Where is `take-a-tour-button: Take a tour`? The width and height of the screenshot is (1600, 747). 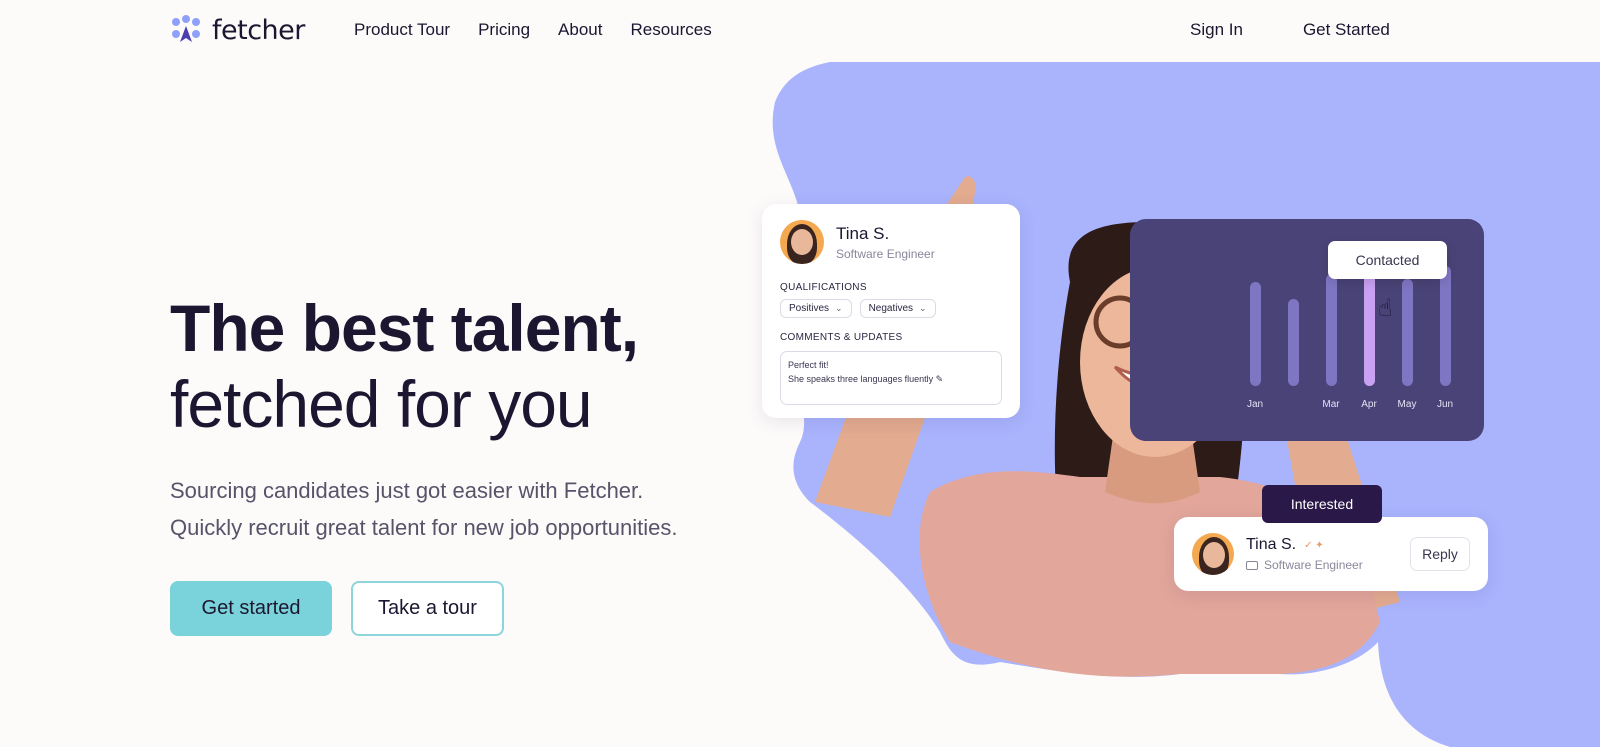
take-a-tour-button: Take a tour is located at coordinates (427, 608).